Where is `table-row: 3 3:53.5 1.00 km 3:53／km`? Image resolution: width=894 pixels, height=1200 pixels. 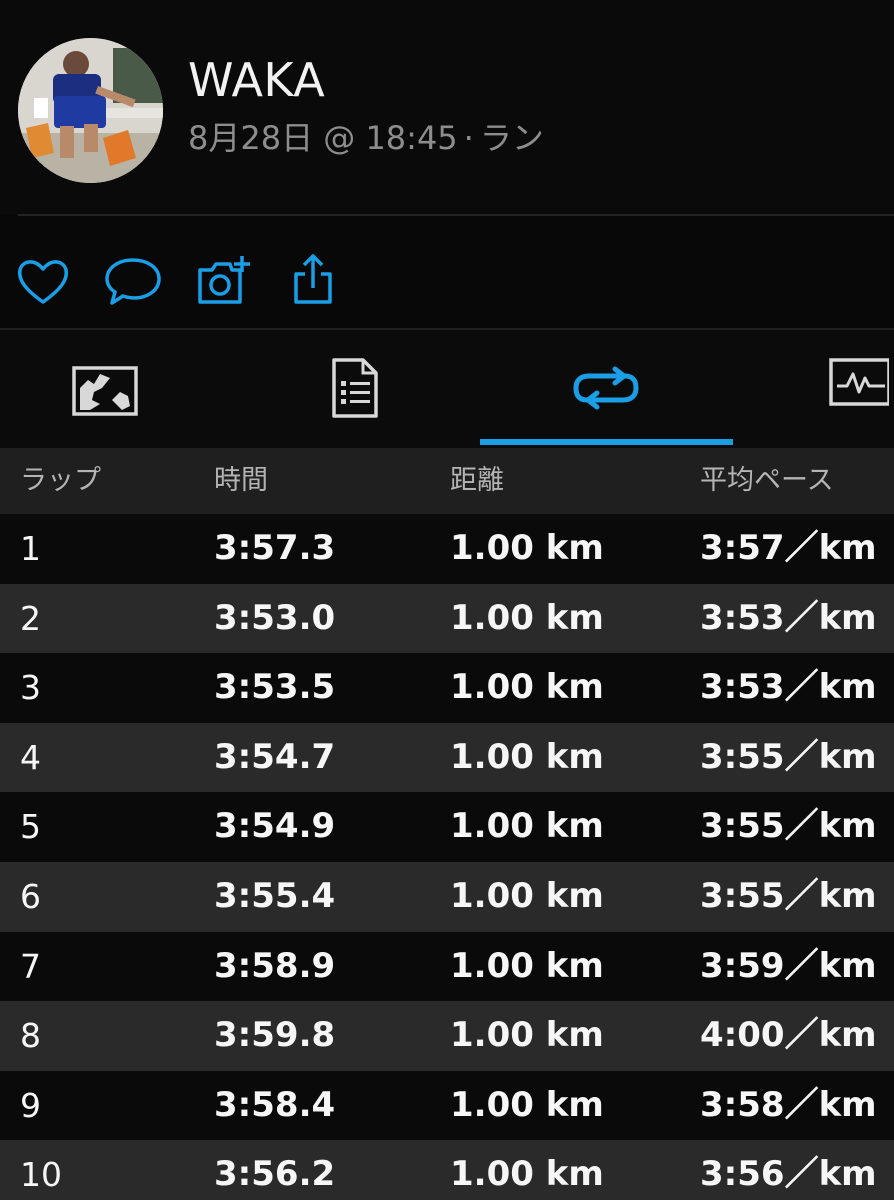 table-row: 3 3:53.5 1.00 km 3:53／km is located at coordinates (447, 688).